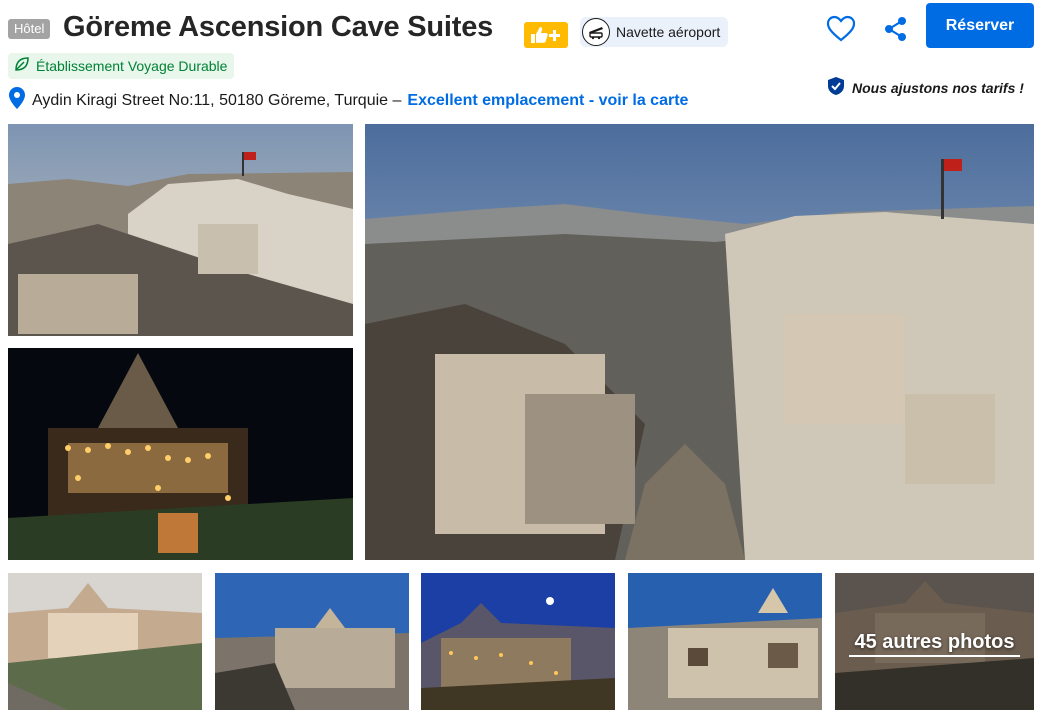  I want to click on price-note-text: Nous ajustons nos tarifs !, so click(938, 87).